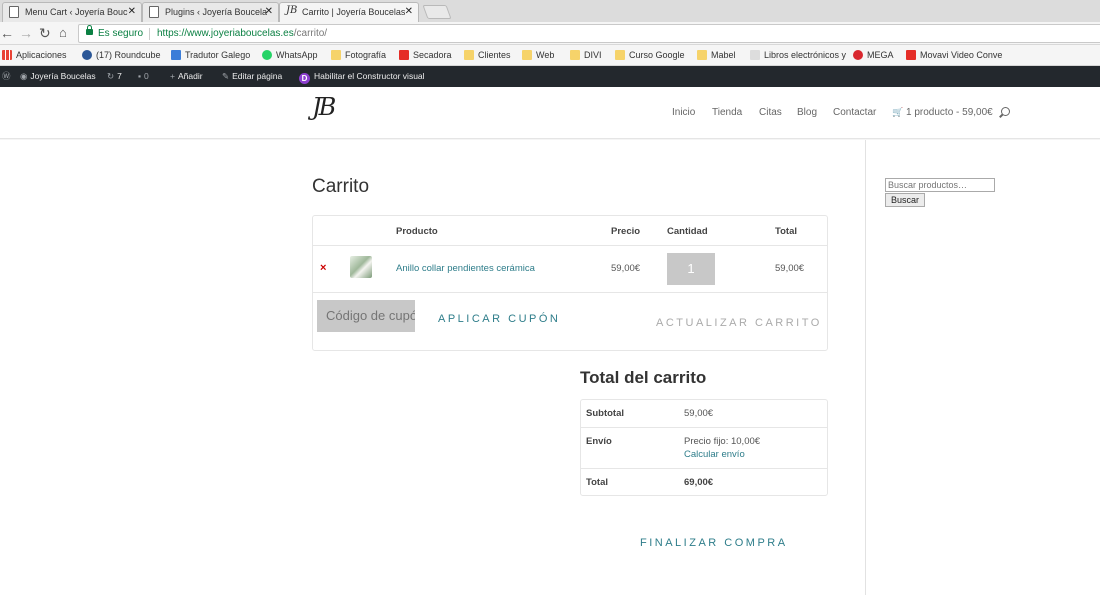 This screenshot has height=595, width=1100. Describe the element at coordinates (687, 231) in the screenshot. I see `column-header-quantity: Cantidad` at that location.